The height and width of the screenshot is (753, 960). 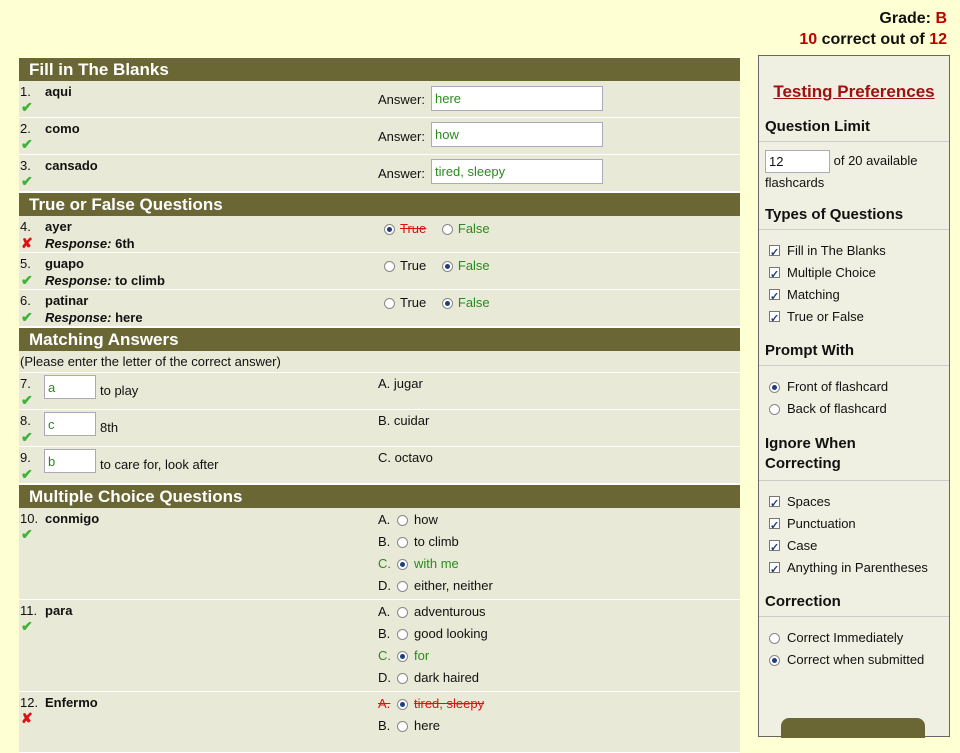 What do you see at coordinates (433, 634) in the screenshot?
I see `choice-option: B. good looking` at bounding box center [433, 634].